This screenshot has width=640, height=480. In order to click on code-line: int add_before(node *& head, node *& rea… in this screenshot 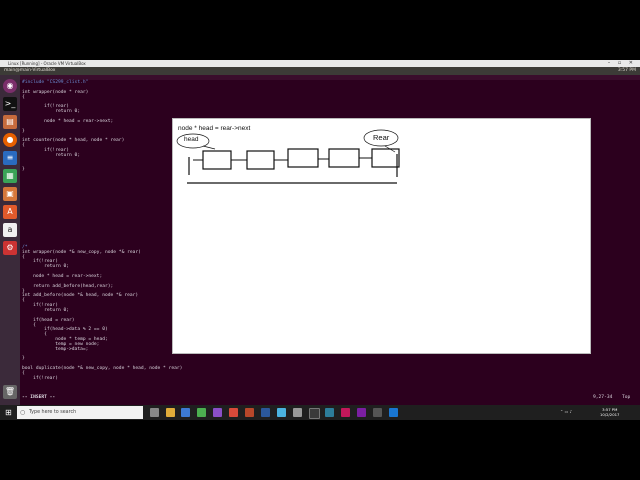, I will do `click(80, 296)`.